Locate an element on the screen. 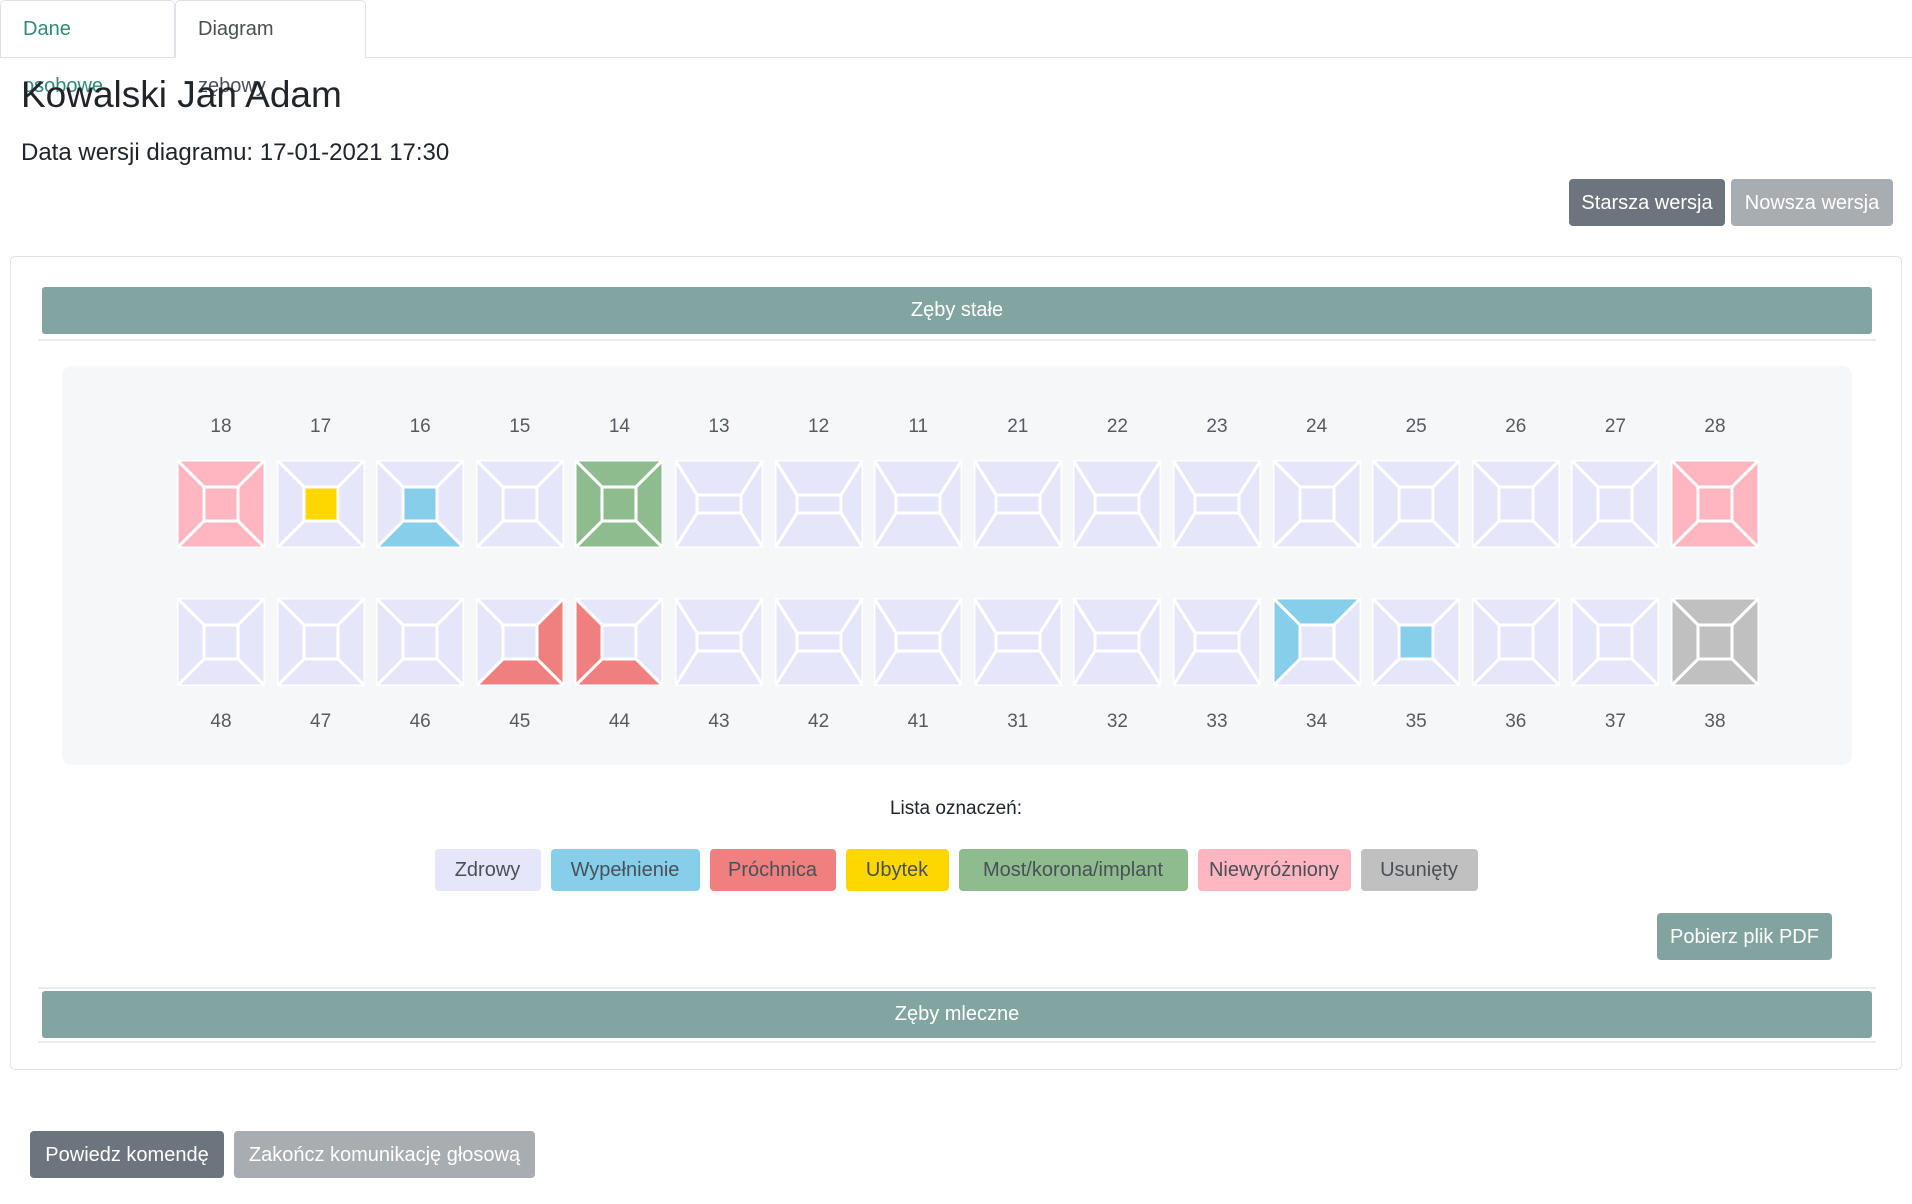 The height and width of the screenshot is (1204, 1912). tooth-number: 16 is located at coordinates (420, 426).